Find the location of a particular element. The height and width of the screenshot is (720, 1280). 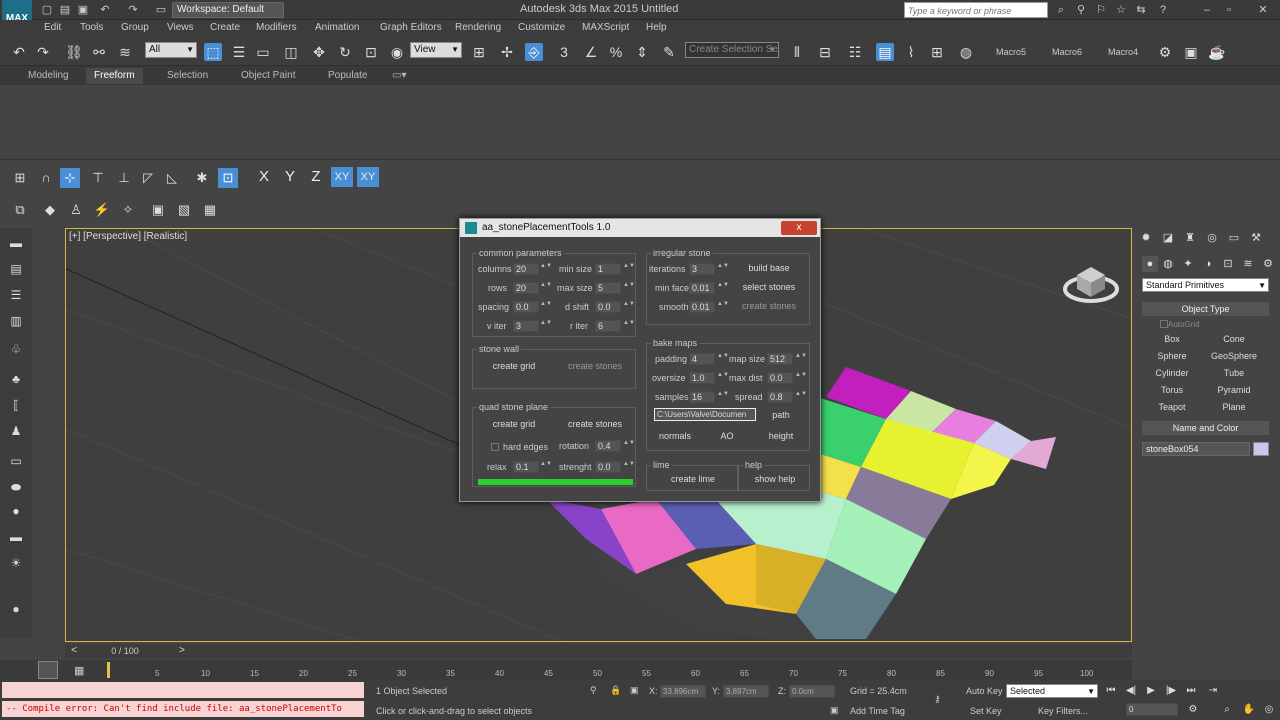

layer-explorer-icon: ☷ is located at coordinates (855, 52).